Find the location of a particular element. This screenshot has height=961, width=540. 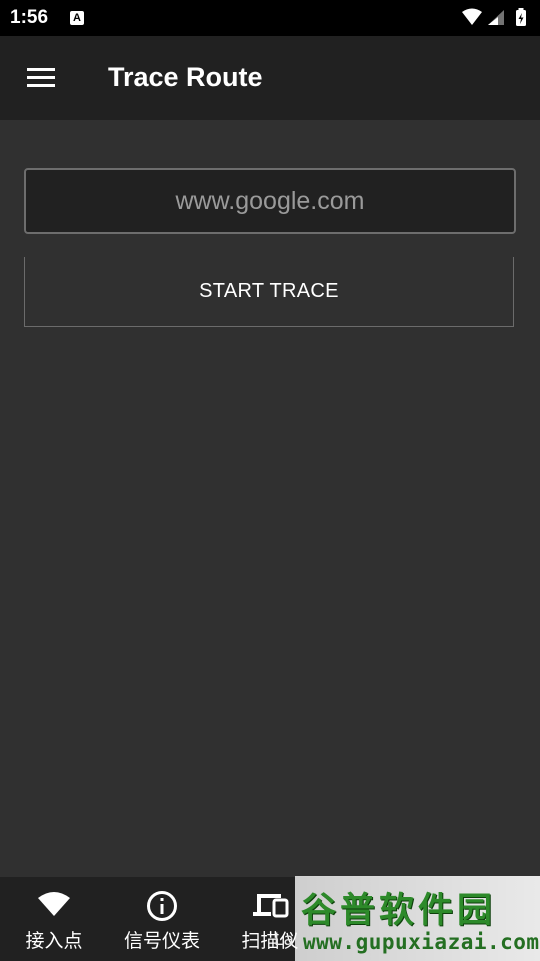

watermark-logo: 谷普软件园 www.gupuxiazai.com is located at coordinates (417, 918).